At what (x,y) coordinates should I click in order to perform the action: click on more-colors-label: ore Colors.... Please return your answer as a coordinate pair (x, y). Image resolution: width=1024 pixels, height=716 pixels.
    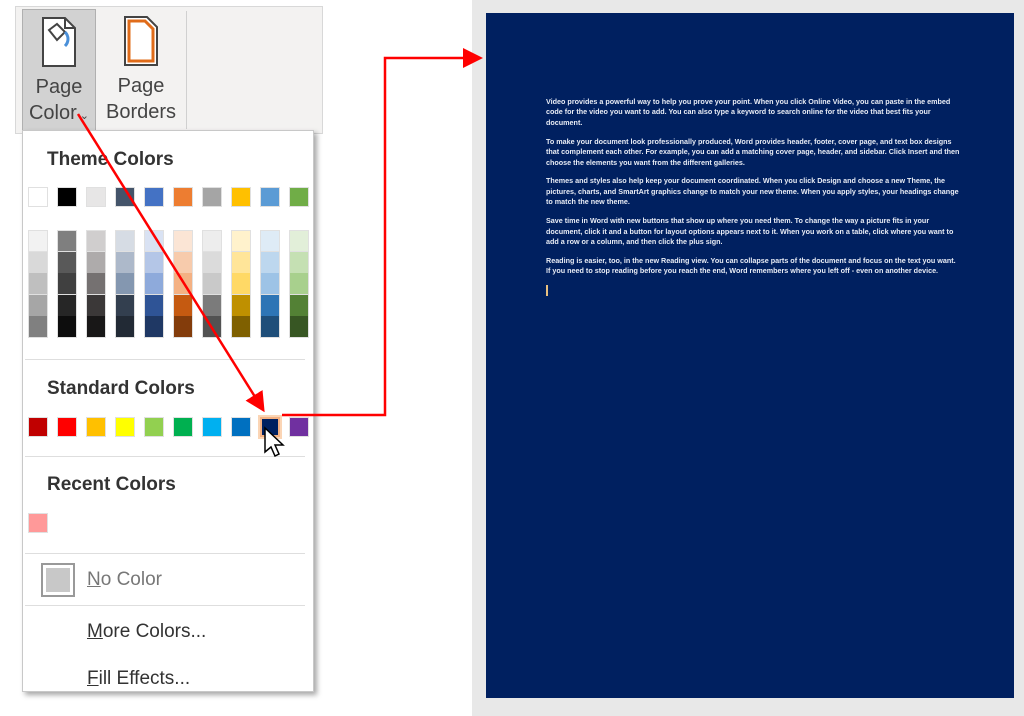
    Looking at the image, I should click on (154, 631).